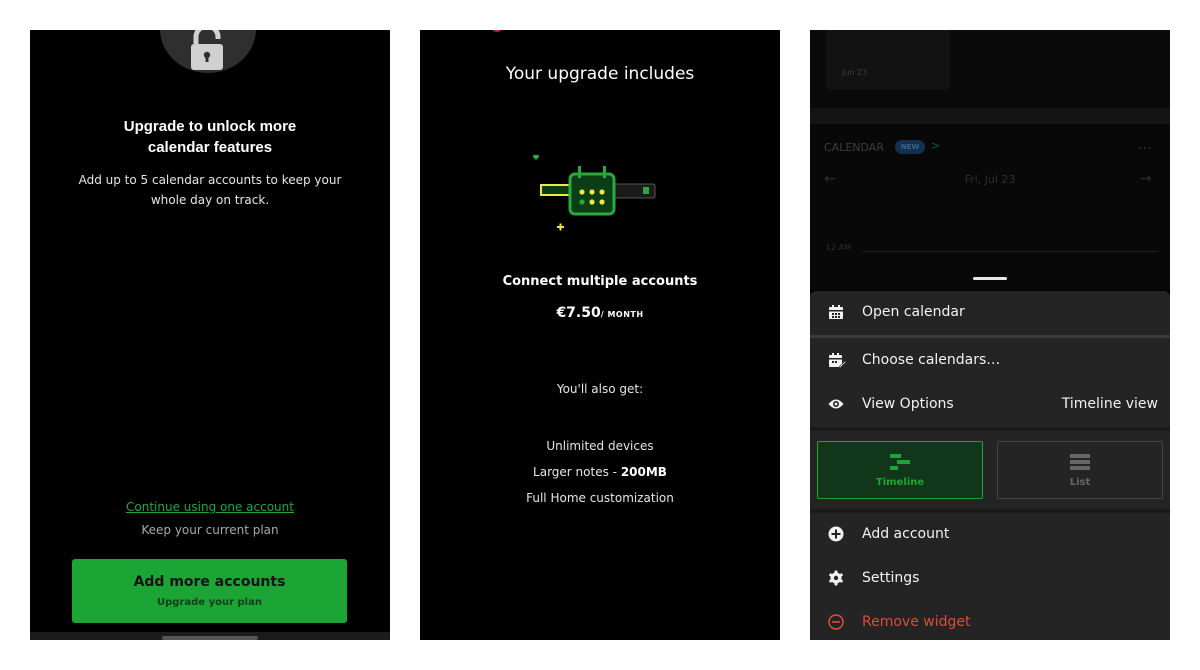 This screenshot has width=1200, height=670. I want to click on menu-item-remove-widget: Remove widget, so click(990, 620).